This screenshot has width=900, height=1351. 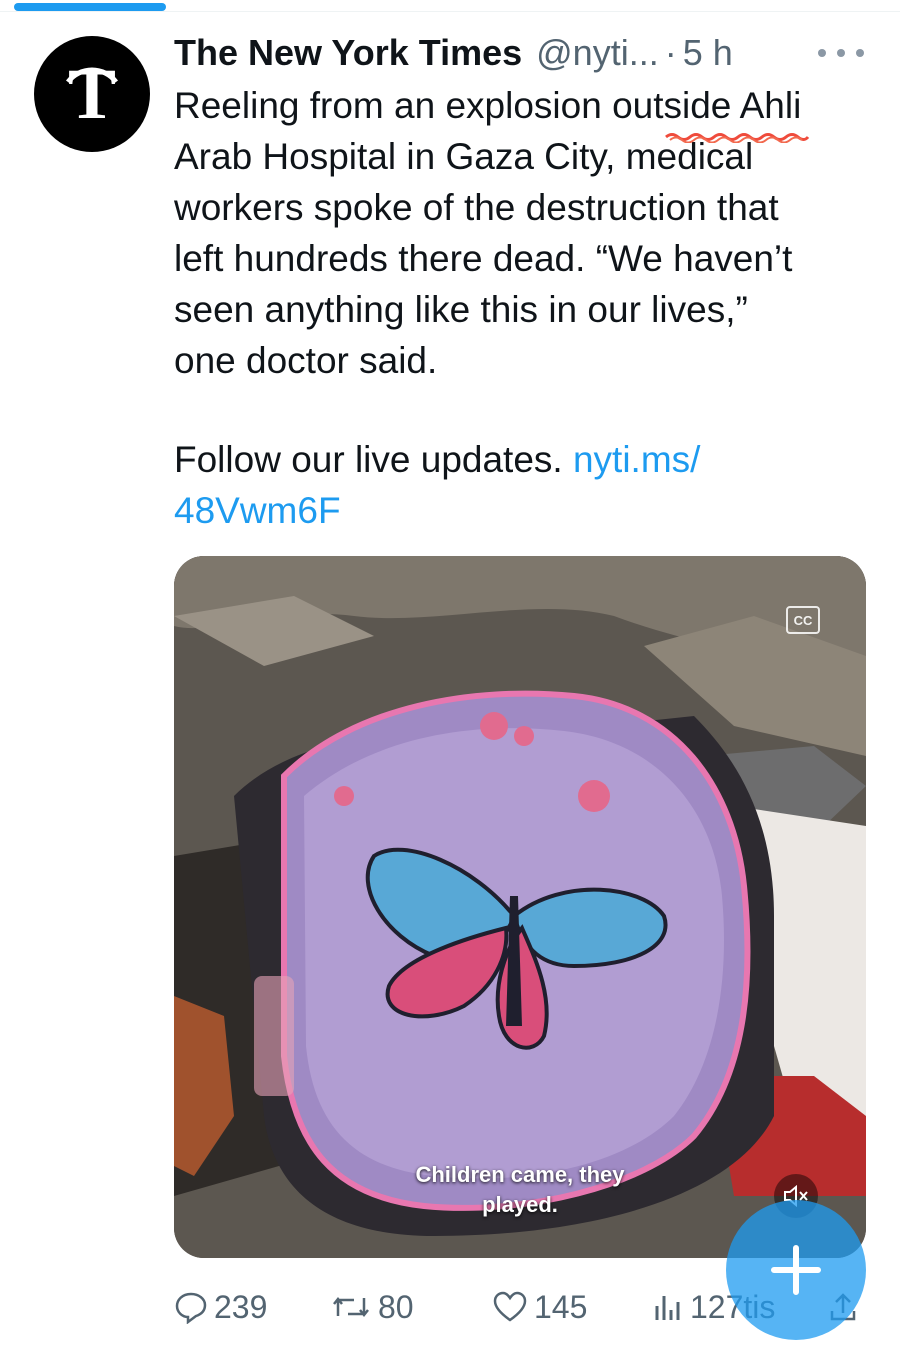 What do you see at coordinates (488, 105) in the screenshot?
I see `tweet-text-line: Reeling from an explosion outside Ahli` at bounding box center [488, 105].